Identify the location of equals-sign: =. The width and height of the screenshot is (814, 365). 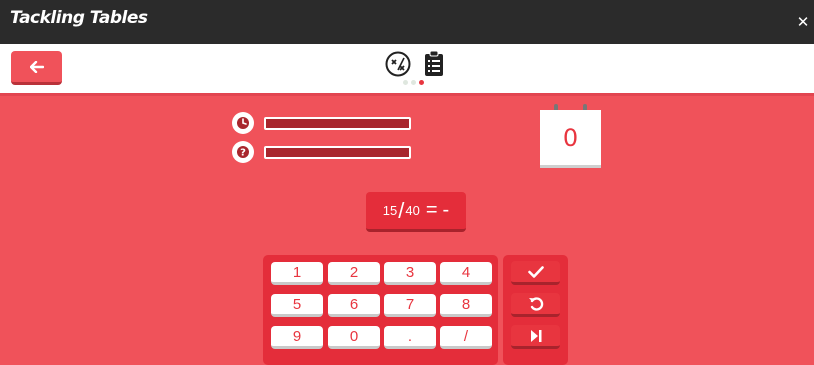
(431, 210).